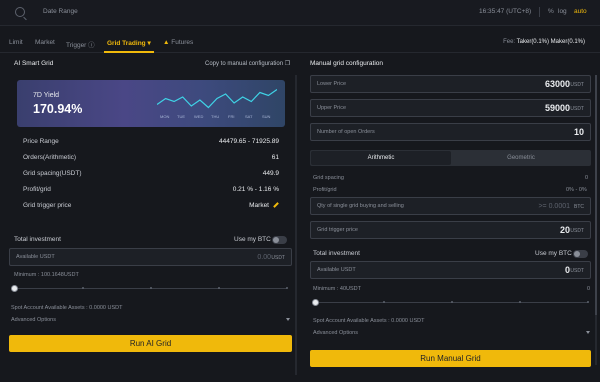  What do you see at coordinates (270, 173) in the screenshot?
I see `info-value: 449.9` at bounding box center [270, 173].